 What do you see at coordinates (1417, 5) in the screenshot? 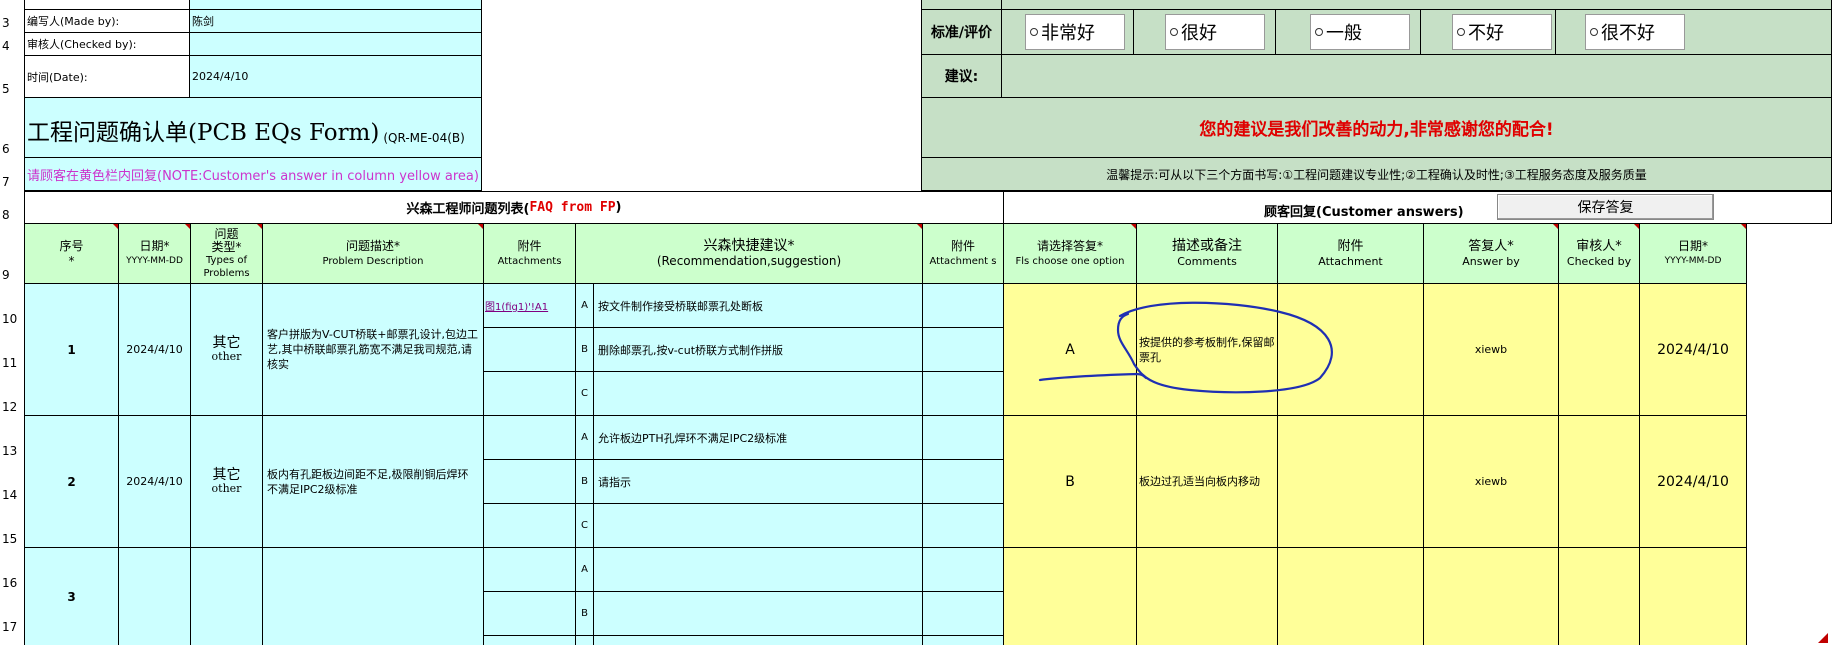
I see `rating-top-partial` at bounding box center [1417, 5].